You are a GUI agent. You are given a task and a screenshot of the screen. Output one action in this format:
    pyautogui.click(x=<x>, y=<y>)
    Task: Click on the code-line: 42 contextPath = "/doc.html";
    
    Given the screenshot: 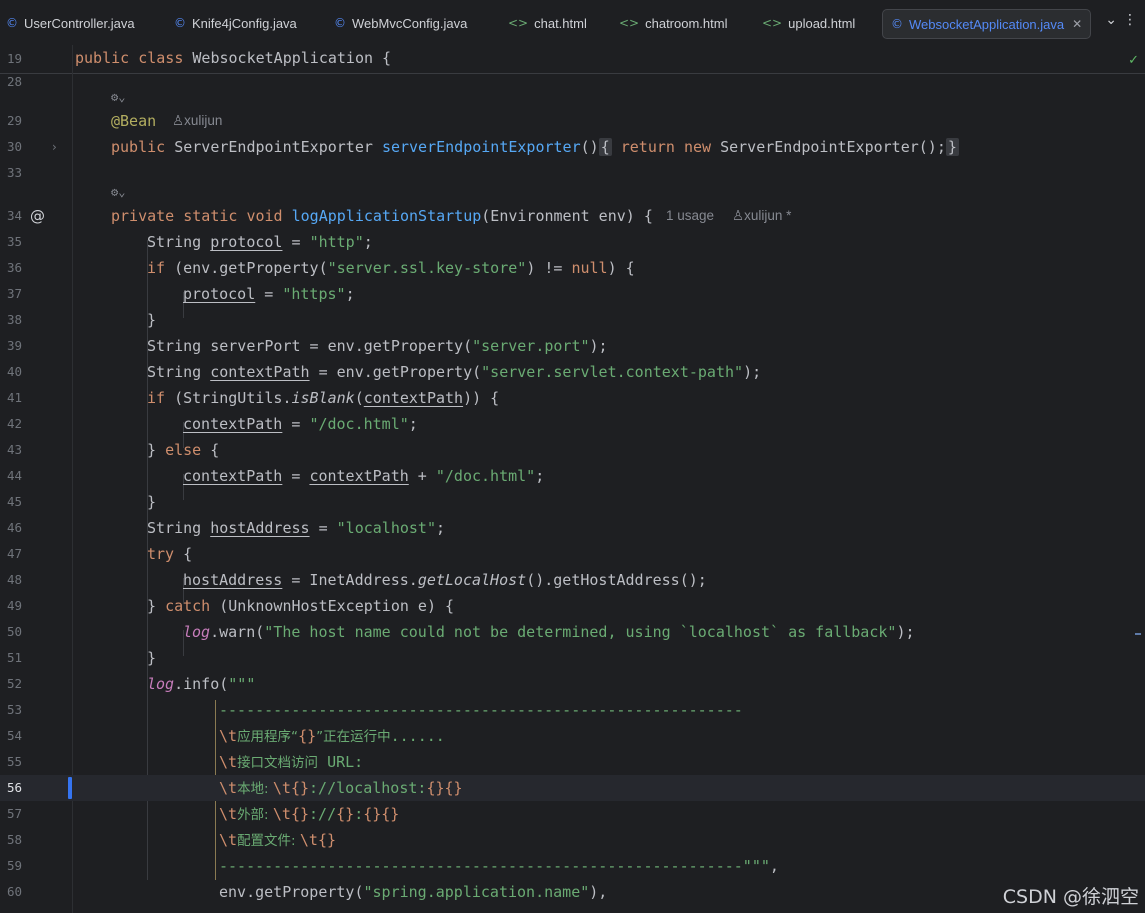 What is the action you would take?
    pyautogui.click(x=572, y=424)
    